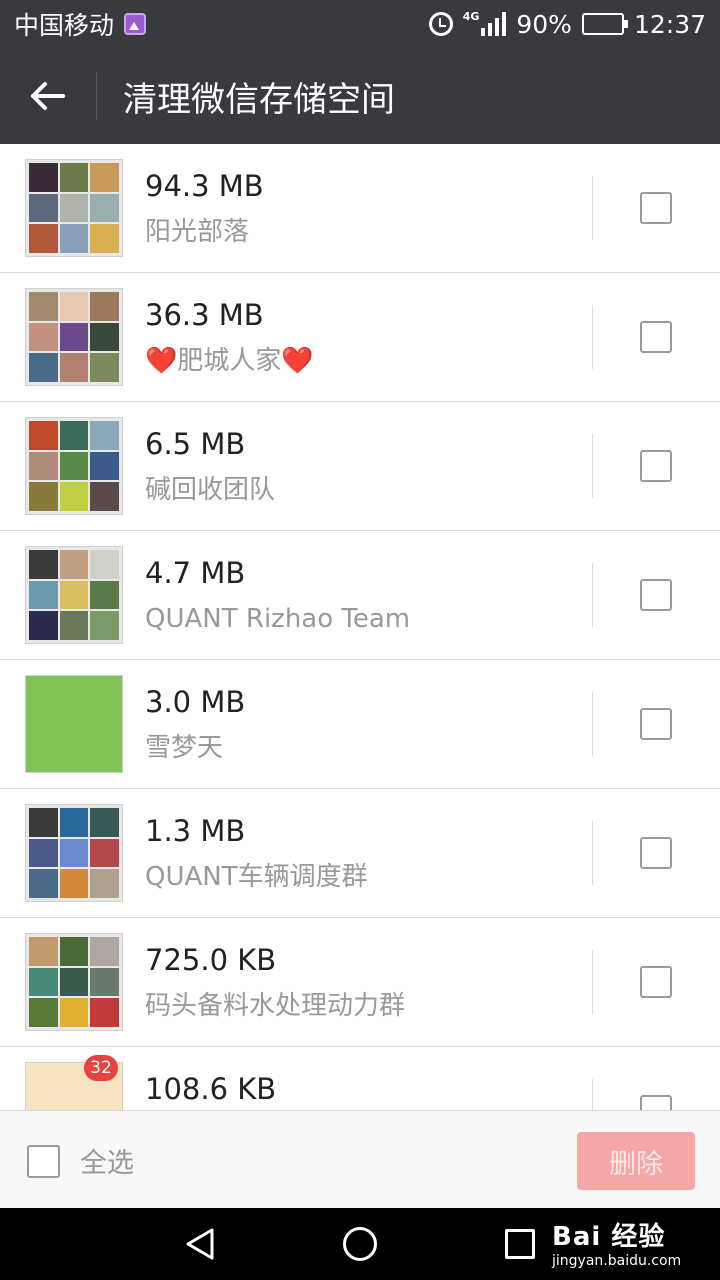 The height and width of the screenshot is (1280, 720). I want to click on list-item: 4.7 MB QUANT Rizhao Team, so click(360, 595).